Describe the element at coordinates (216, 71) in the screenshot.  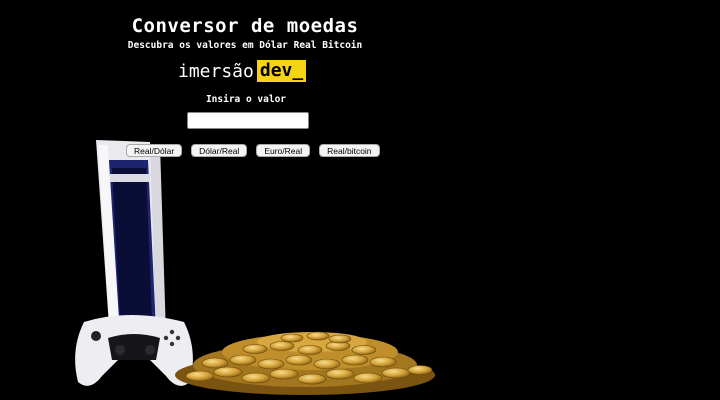
I see `logo-text: imersão` at that location.